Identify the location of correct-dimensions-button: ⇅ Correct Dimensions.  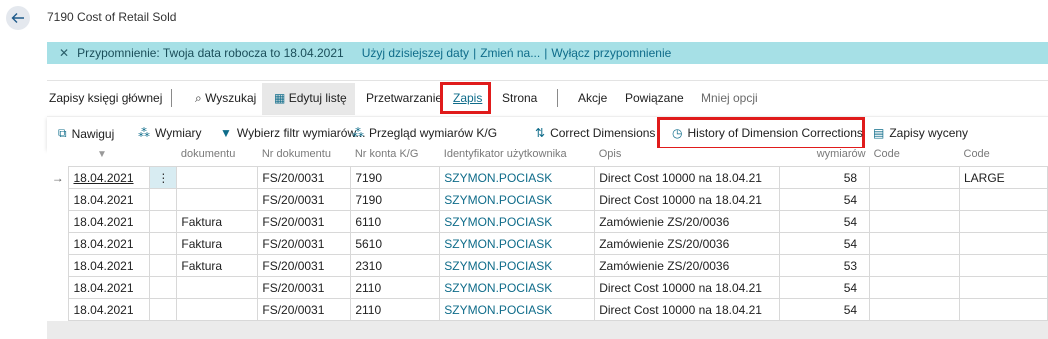
(595, 133).